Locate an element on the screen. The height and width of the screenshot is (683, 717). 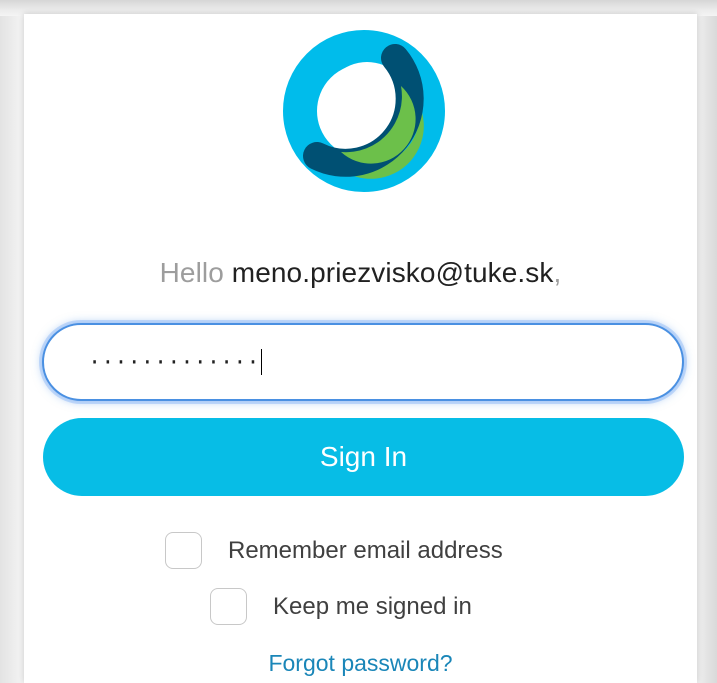
greeting-text: Hello meno.priezvisko@tuke.sk, is located at coordinates (360, 273).